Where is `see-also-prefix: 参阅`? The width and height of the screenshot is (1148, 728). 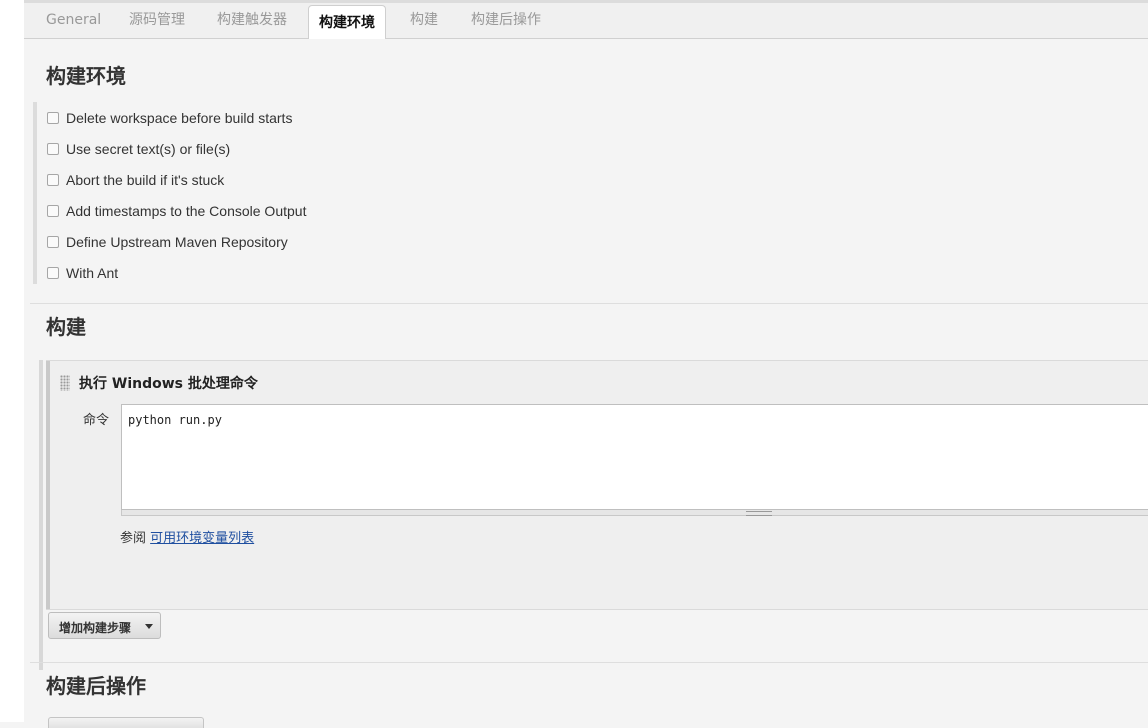
see-also-prefix: 参阅 is located at coordinates (135, 538).